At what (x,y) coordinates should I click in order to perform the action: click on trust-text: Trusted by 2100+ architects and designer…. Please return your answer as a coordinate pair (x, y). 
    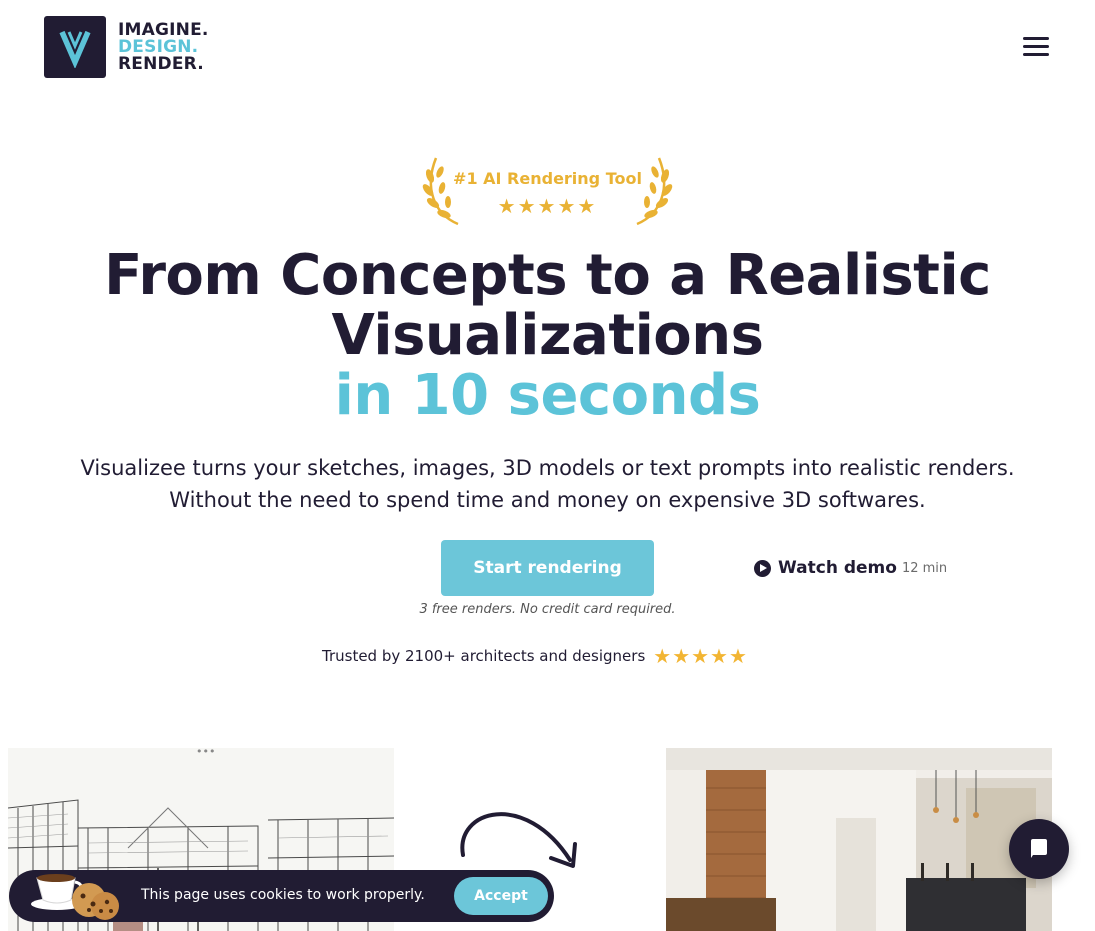
    Looking at the image, I should click on (484, 656).